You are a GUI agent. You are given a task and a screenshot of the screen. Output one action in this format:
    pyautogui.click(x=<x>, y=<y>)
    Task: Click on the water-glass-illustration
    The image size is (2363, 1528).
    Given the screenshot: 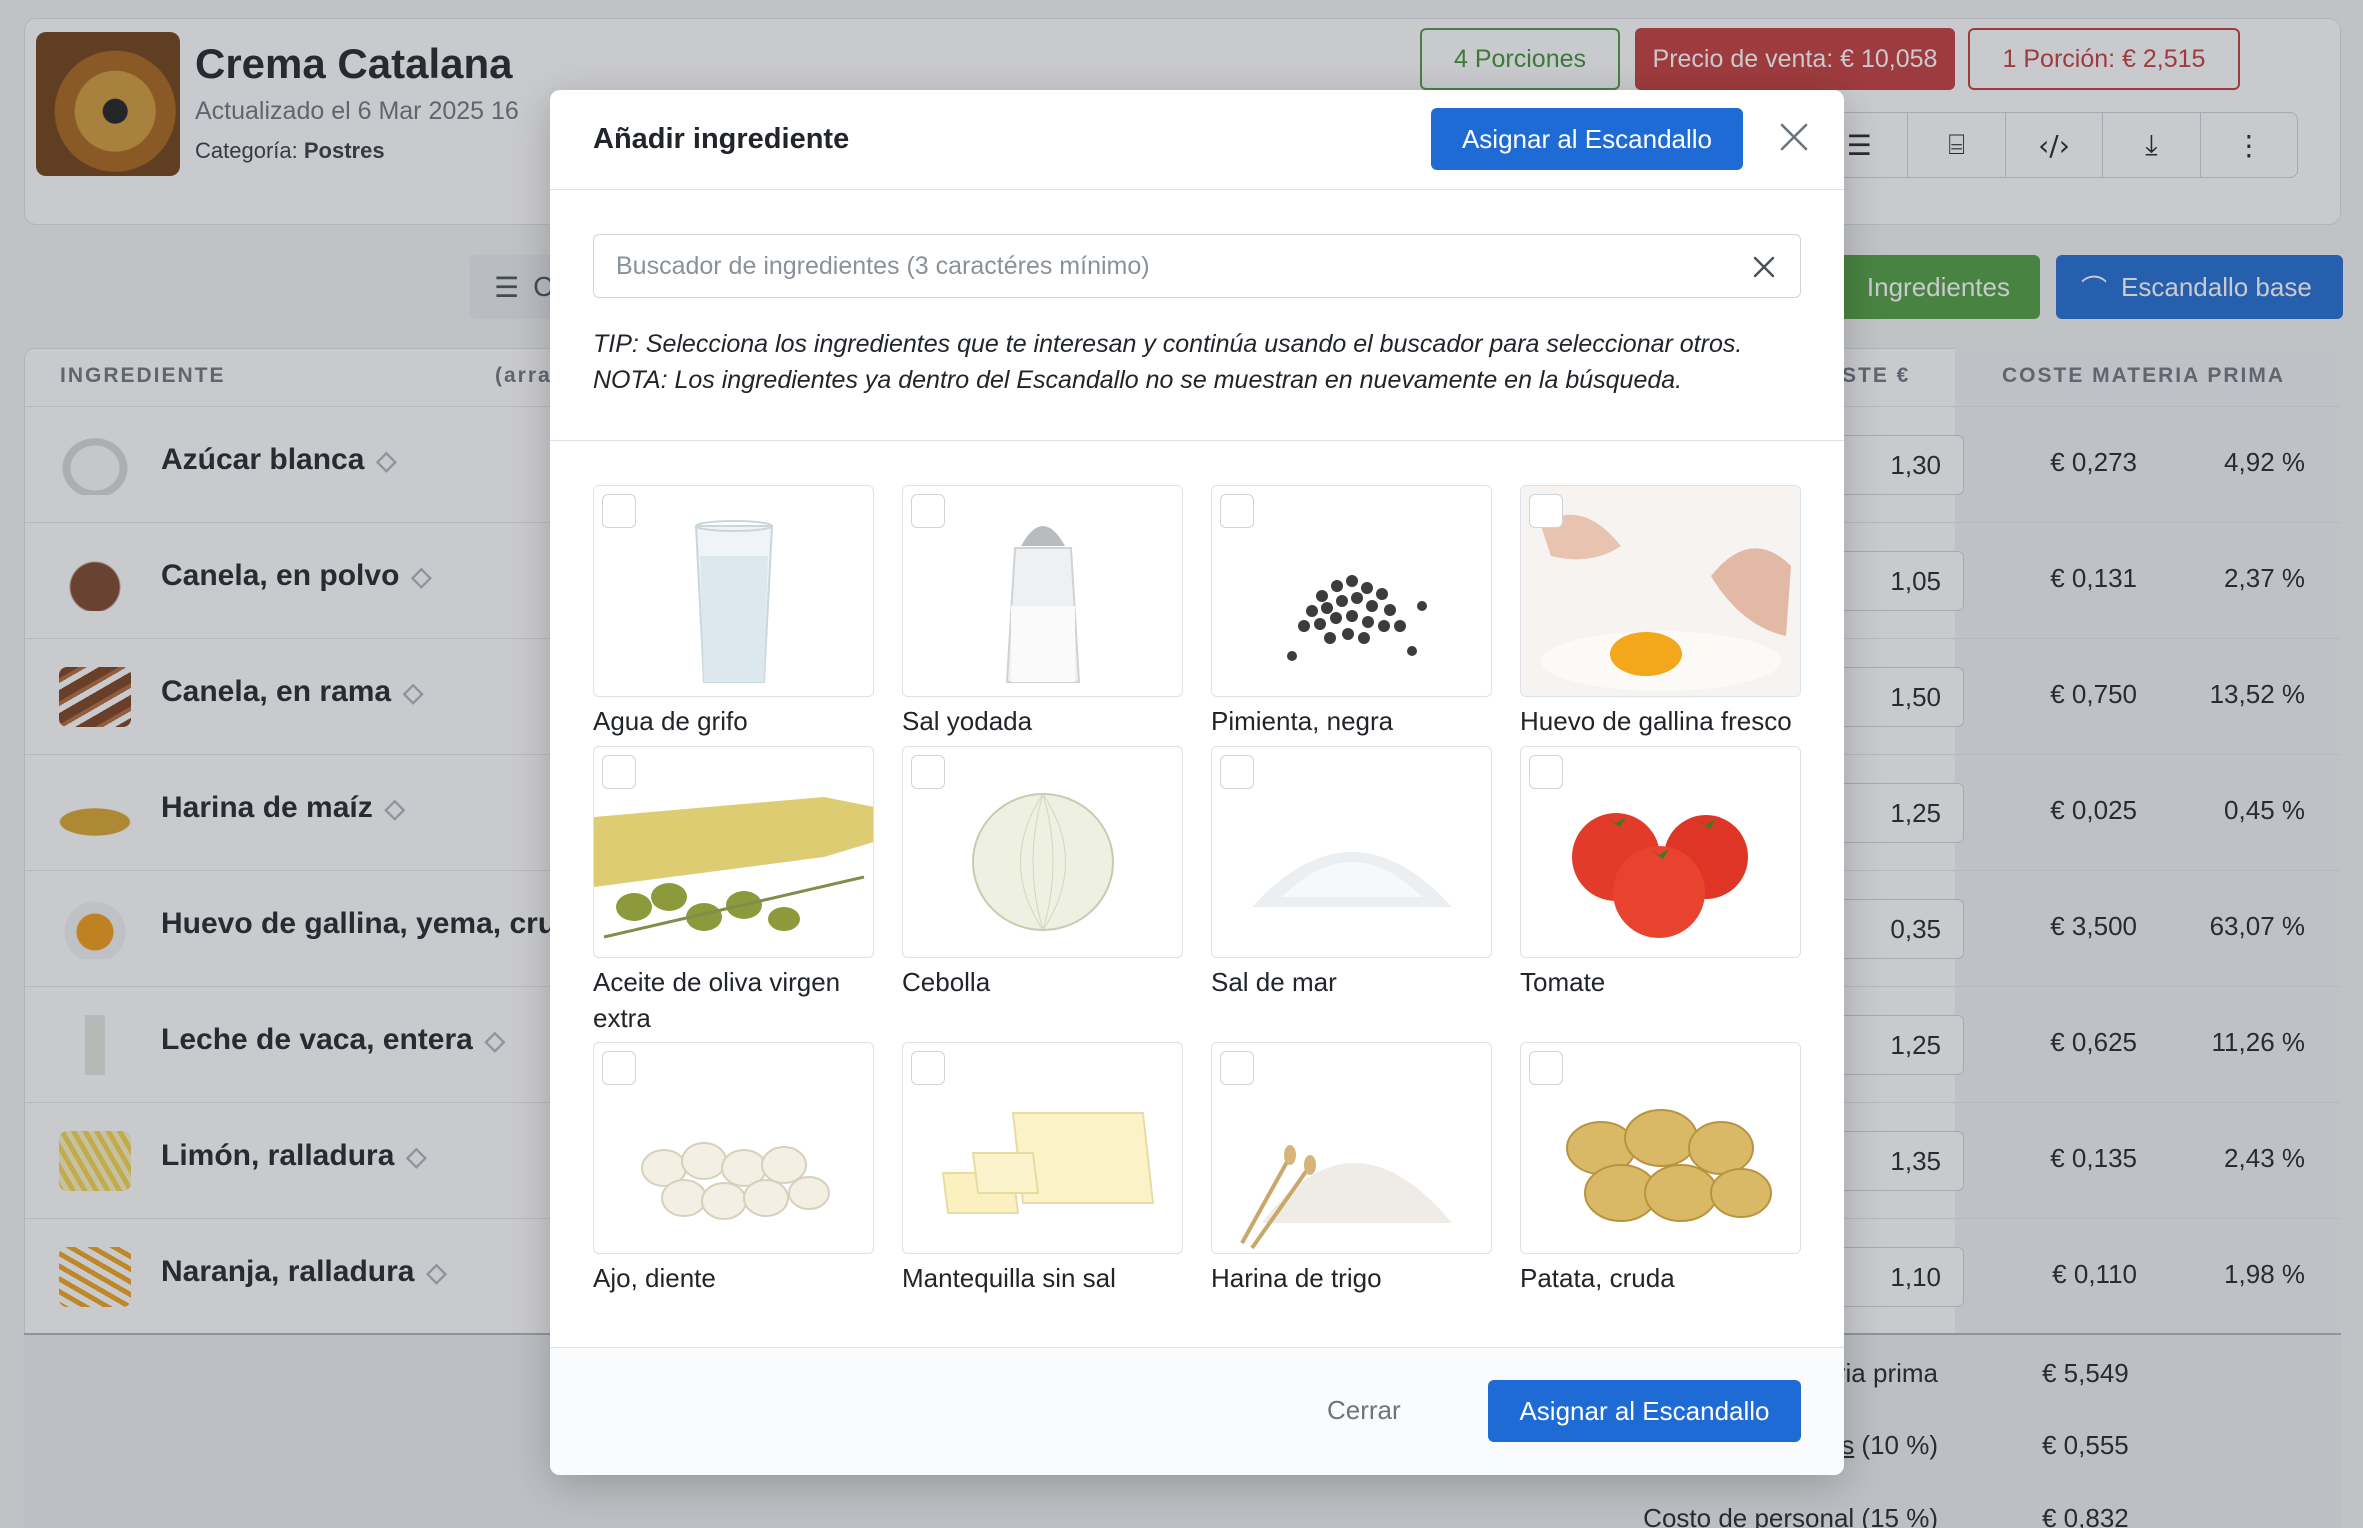 What is the action you would take?
    pyautogui.click(x=734, y=601)
    